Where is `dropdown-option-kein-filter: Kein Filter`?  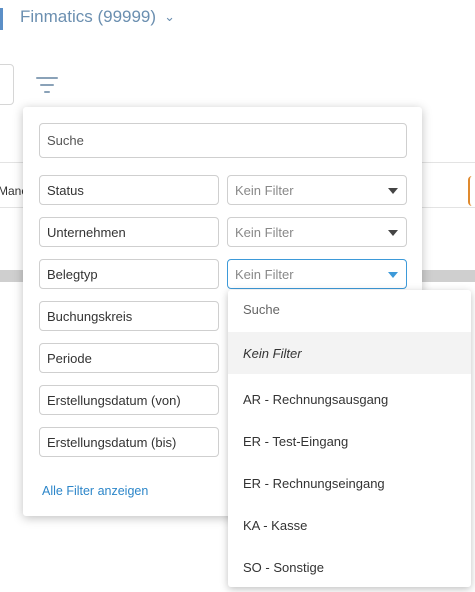
dropdown-option-kein-filter: Kein Filter is located at coordinates (349, 353).